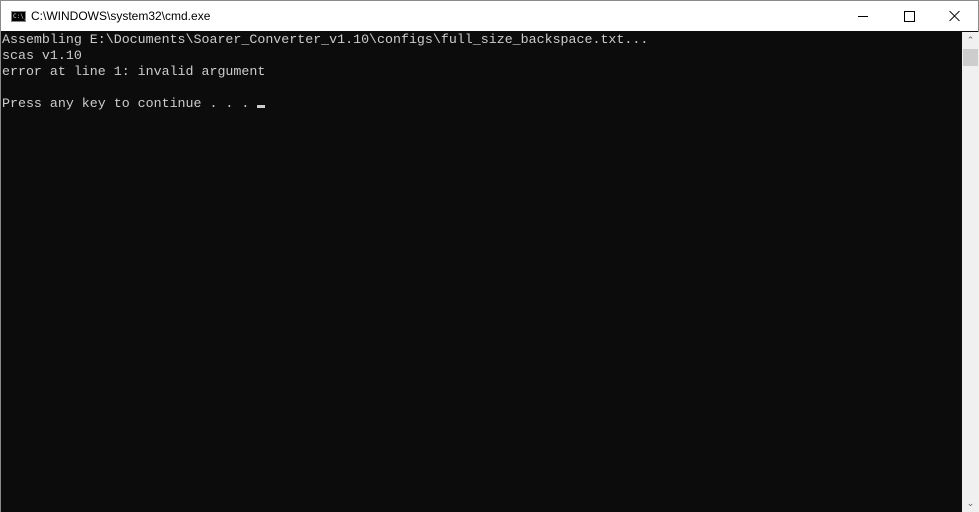 This screenshot has width=979, height=512. What do you see at coordinates (121, 16) in the screenshot?
I see `window-title: C:\WINDOWS\system32\cmd.exe` at bounding box center [121, 16].